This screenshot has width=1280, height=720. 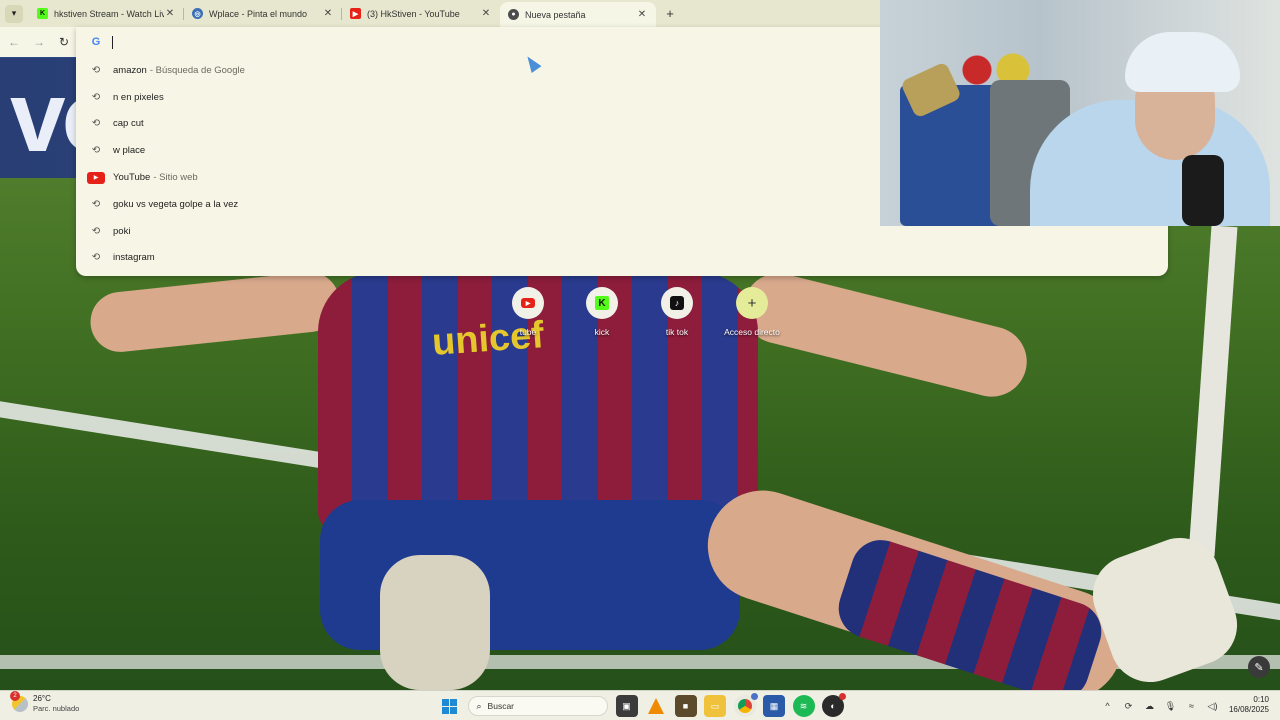 I want to click on shortcut-tiktok: ♪ tik tok, so click(x=677, y=312).